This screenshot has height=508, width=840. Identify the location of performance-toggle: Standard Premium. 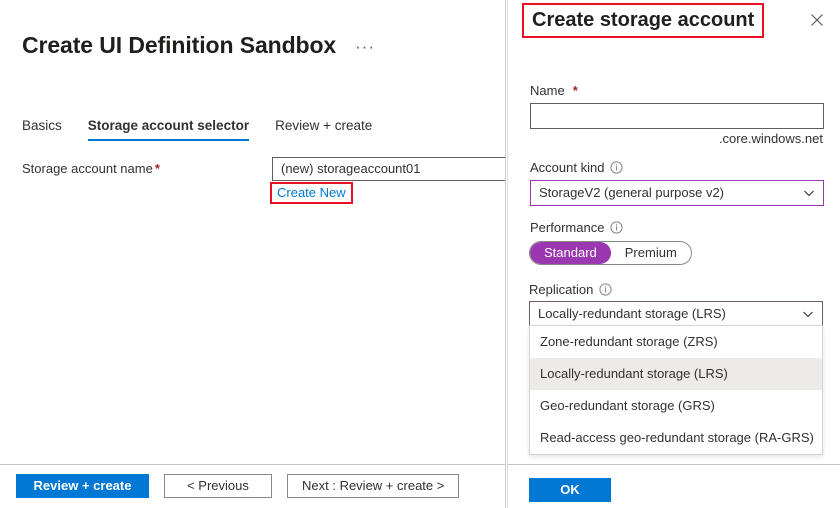
(610, 253).